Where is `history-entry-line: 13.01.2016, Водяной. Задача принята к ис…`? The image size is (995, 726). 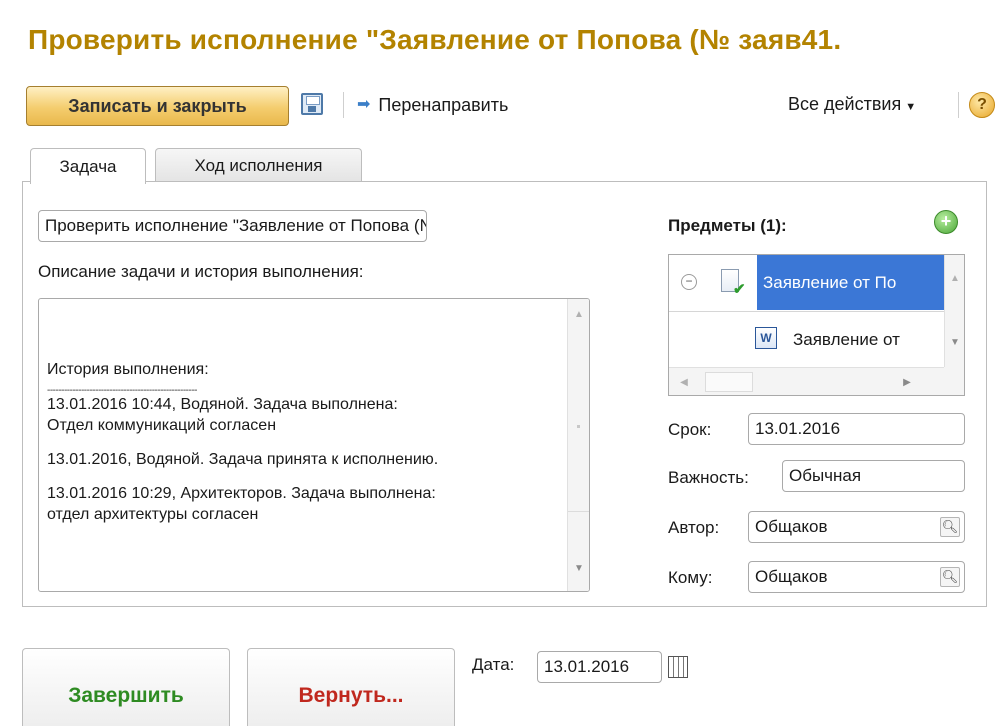 history-entry-line: 13.01.2016, Водяной. Задача принята к ис… is located at coordinates (243, 459).